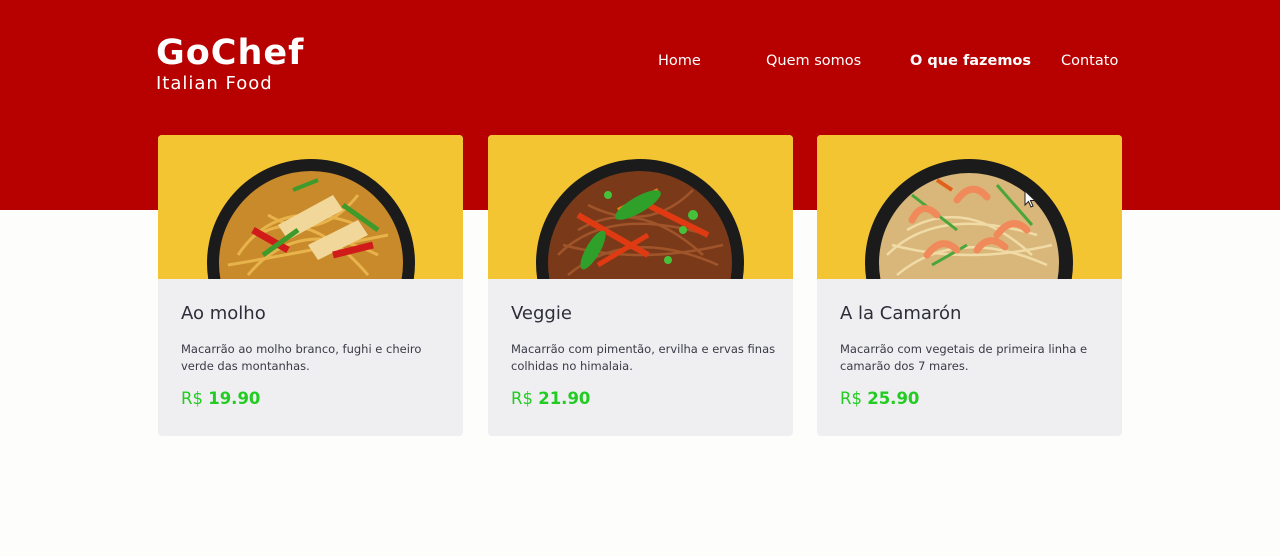 The width and height of the screenshot is (1280, 556). I want to click on noodle-bowl-veggie-icon, so click(640, 219).